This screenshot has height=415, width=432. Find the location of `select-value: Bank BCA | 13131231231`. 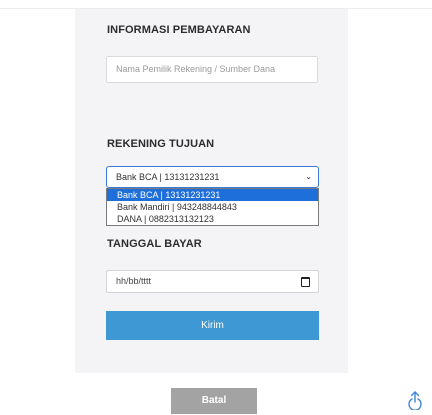

select-value: Bank BCA | 13131231231 is located at coordinates (168, 177).